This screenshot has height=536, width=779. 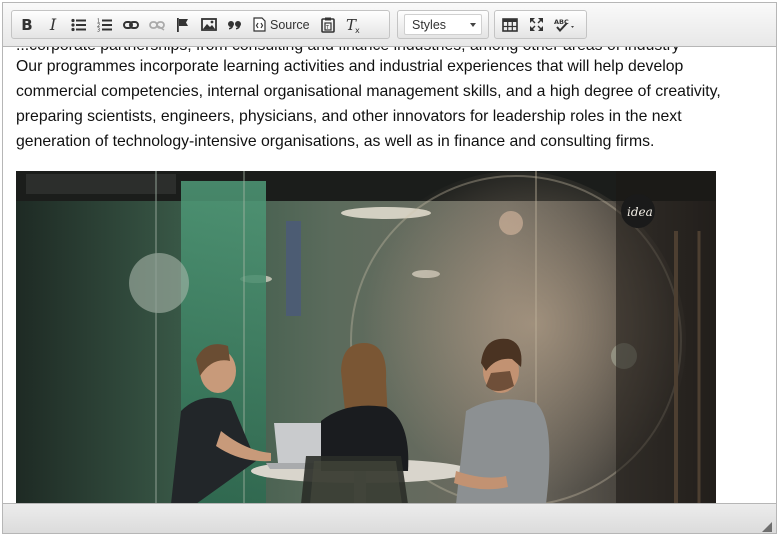 I want to click on remove-format-icon: T x, so click(x=354, y=24).